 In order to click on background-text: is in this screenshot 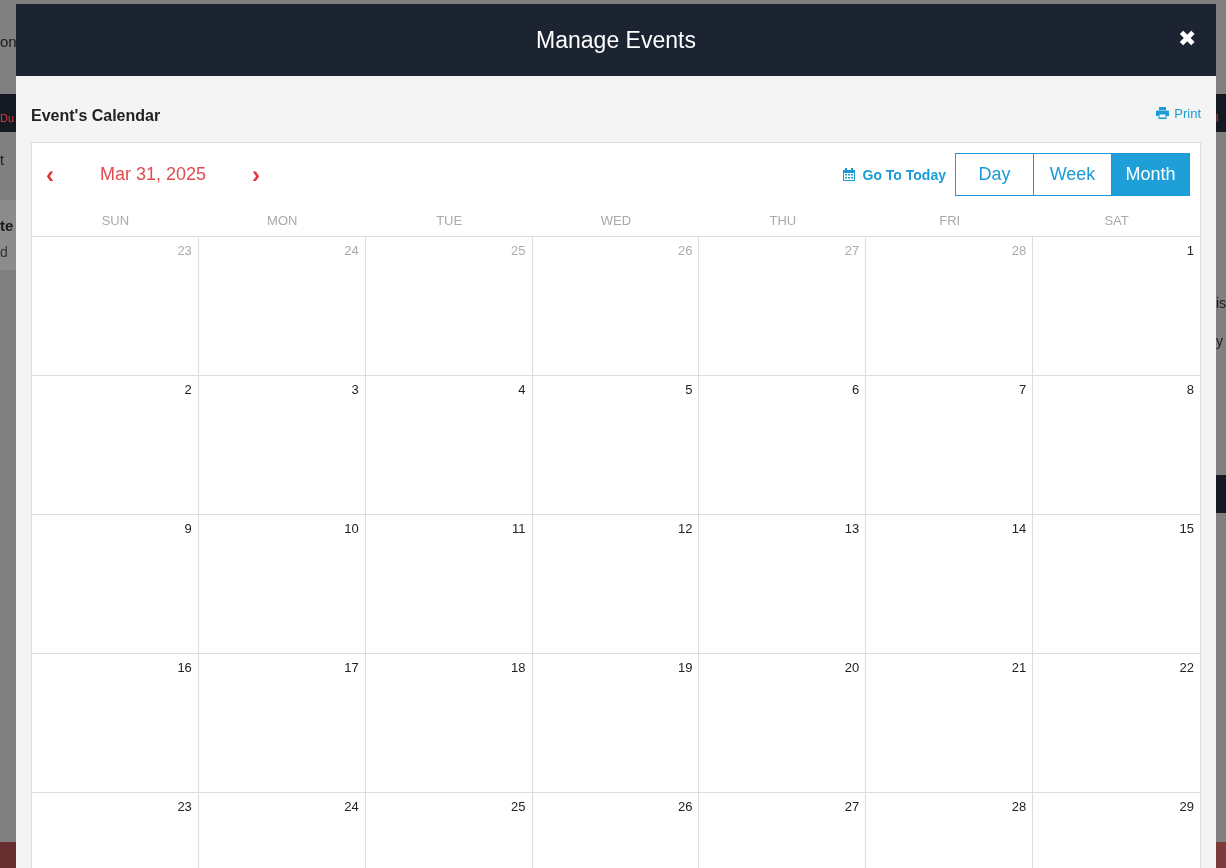, I will do `click(1221, 303)`.